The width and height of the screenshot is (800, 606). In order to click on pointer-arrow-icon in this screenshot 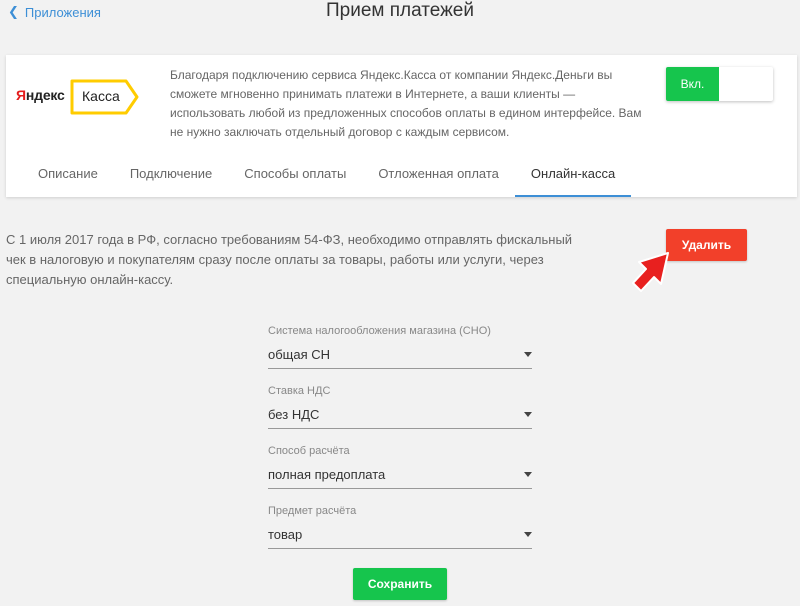, I will do `click(650, 272)`.